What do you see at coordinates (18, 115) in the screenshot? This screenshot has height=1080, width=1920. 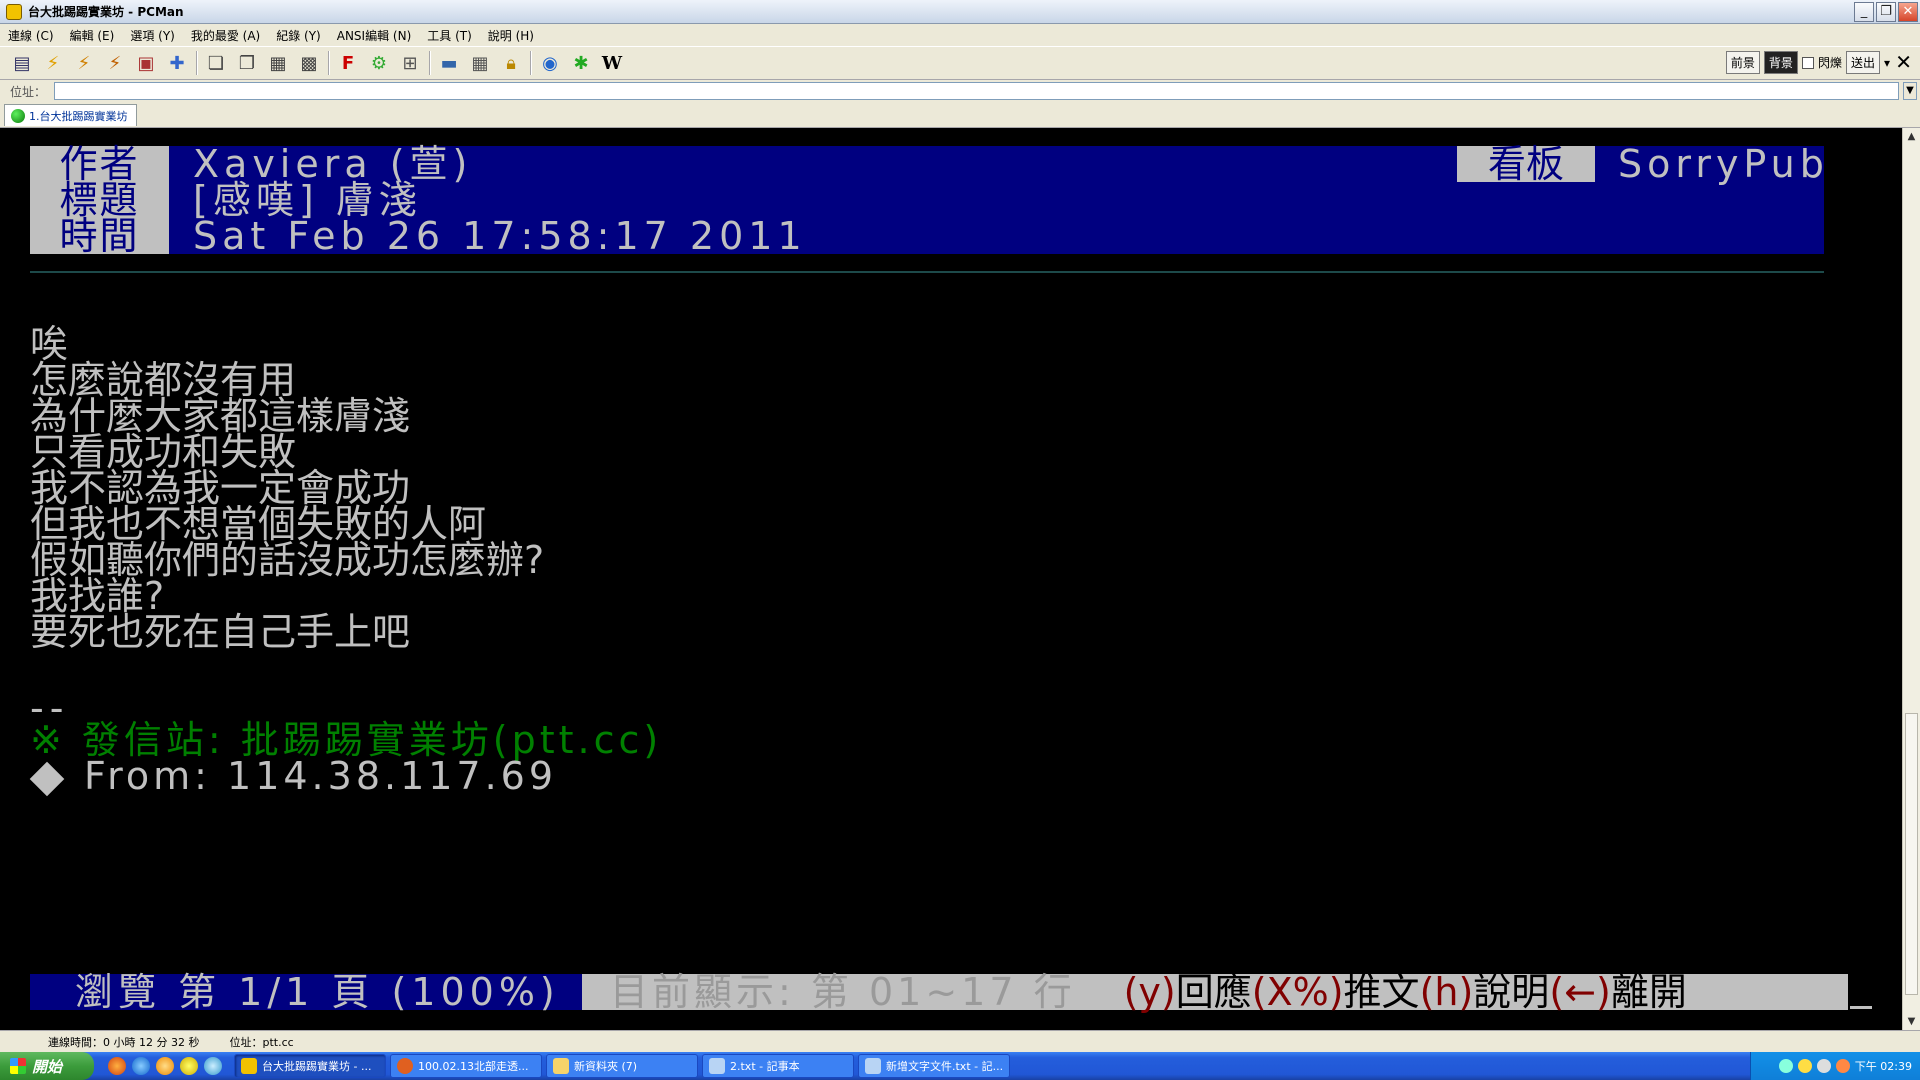 I see `connected-status-icon` at bounding box center [18, 115].